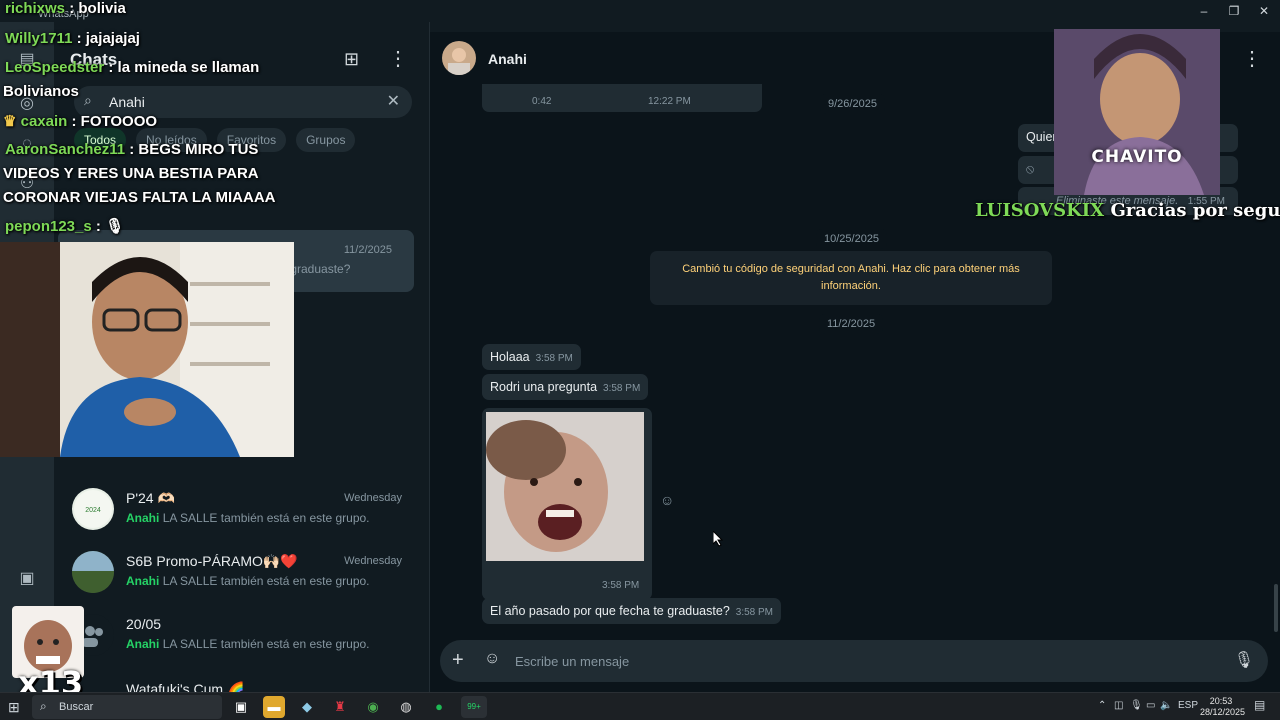 Image resolution: width=1280 pixels, height=720 pixels. I want to click on app-icon: ♜, so click(340, 707).